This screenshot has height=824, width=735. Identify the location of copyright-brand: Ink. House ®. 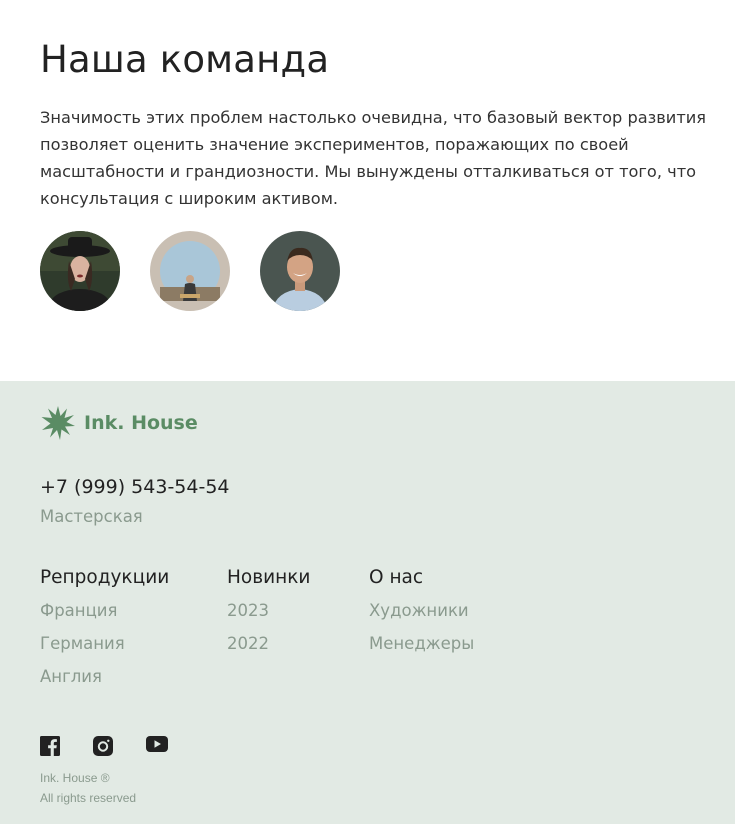
(75, 778).